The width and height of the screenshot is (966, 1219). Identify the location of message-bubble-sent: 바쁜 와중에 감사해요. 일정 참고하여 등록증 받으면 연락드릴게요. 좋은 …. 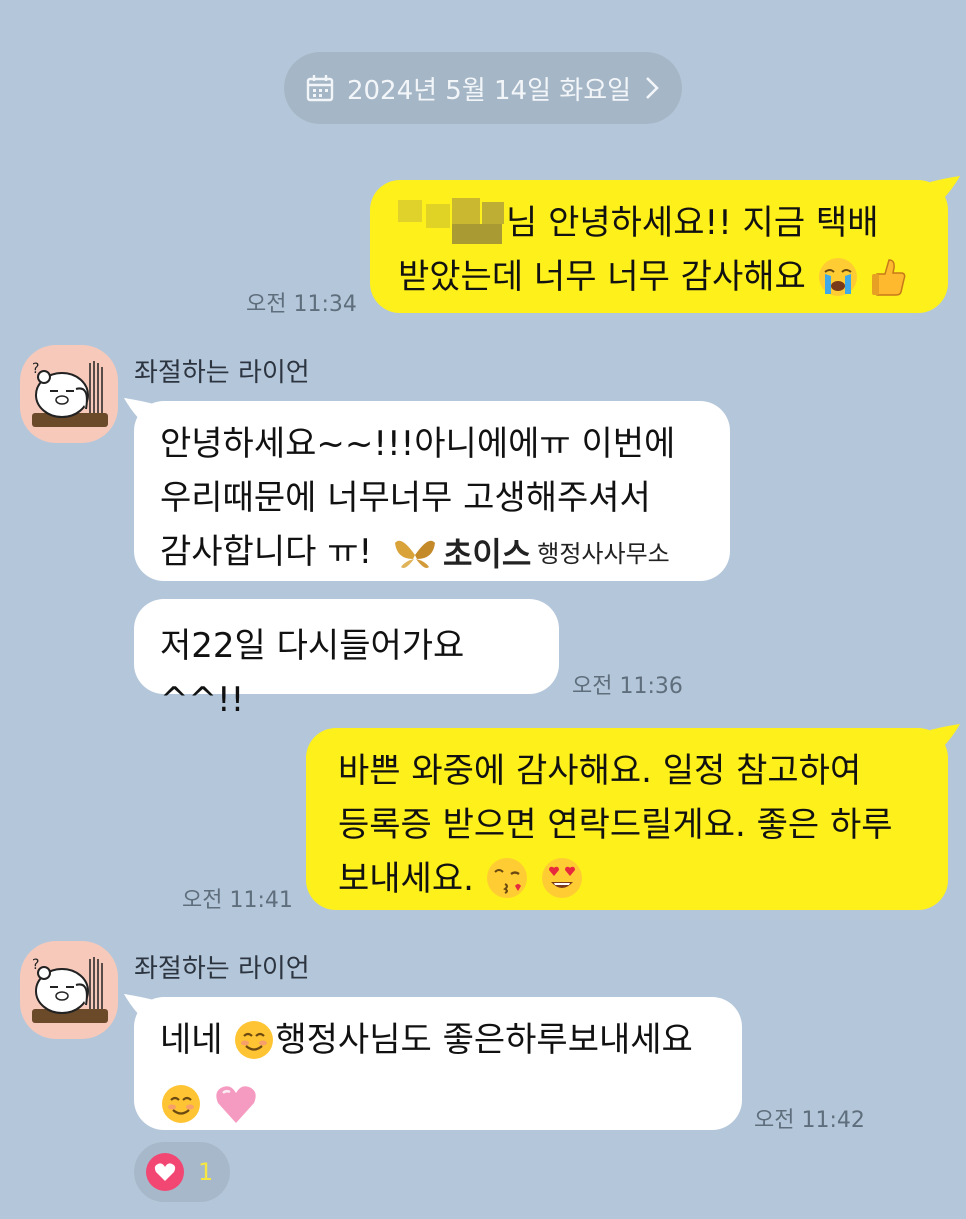
(627, 819).